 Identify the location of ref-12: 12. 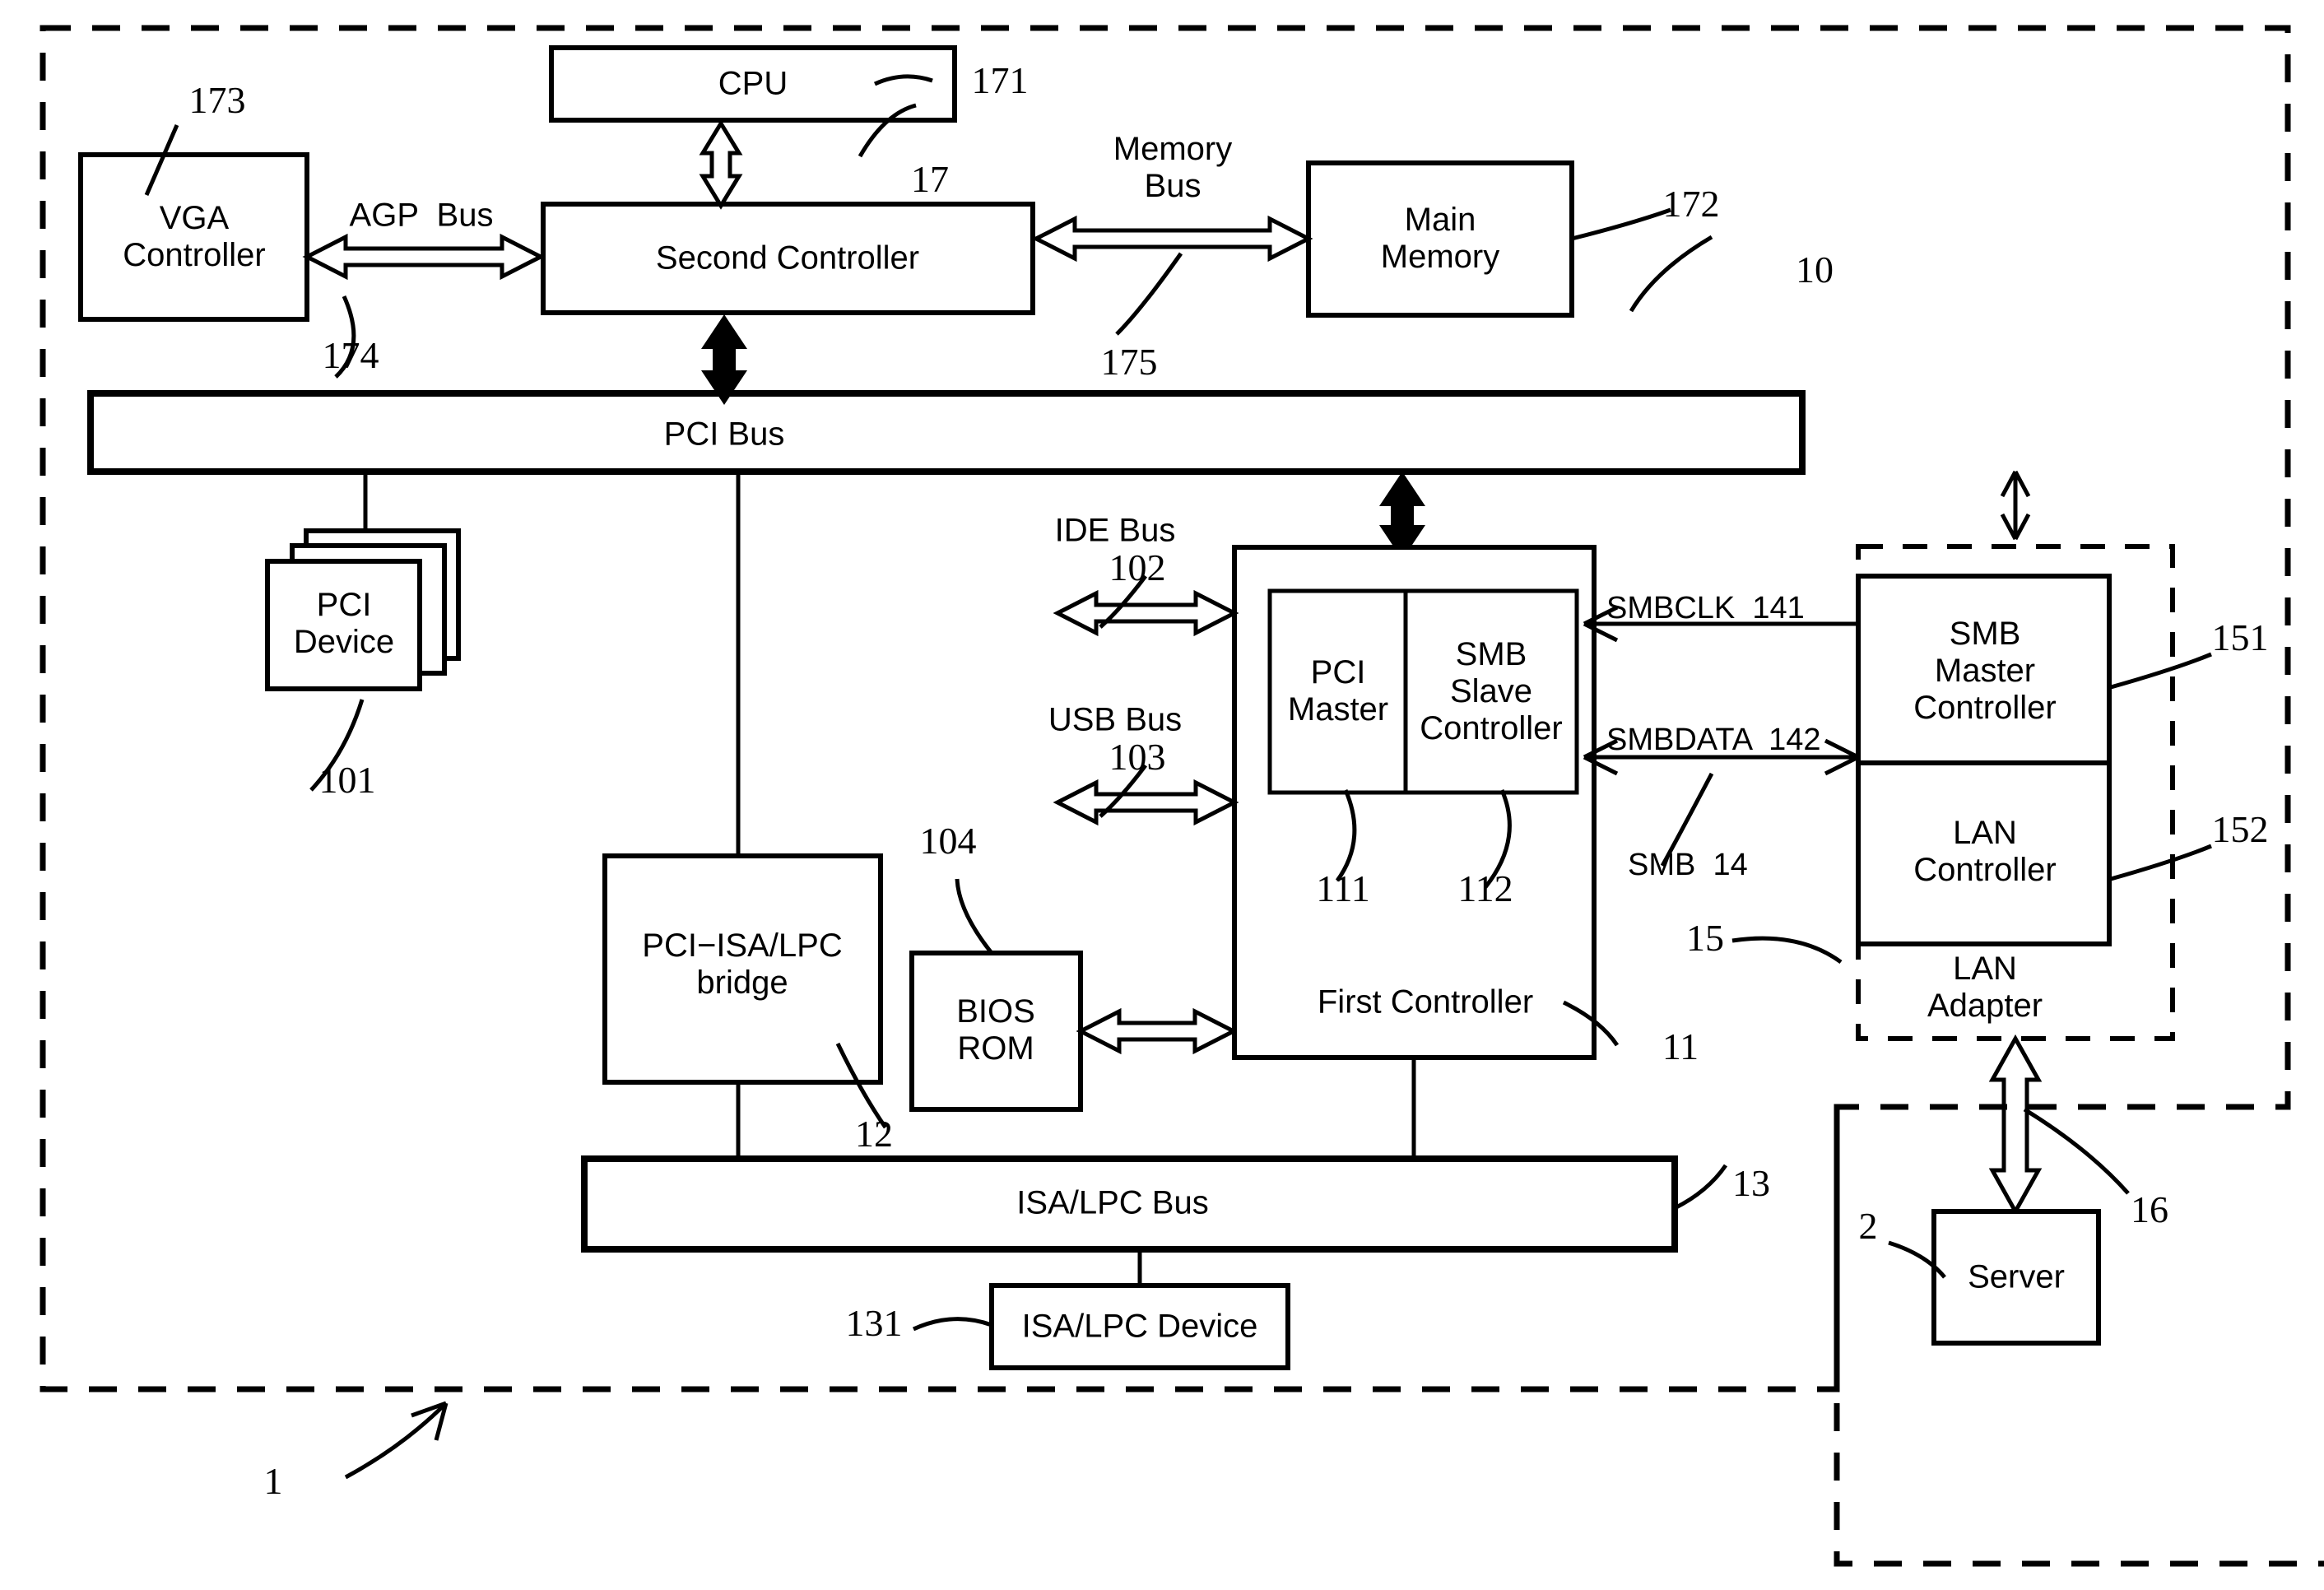
(874, 1134).